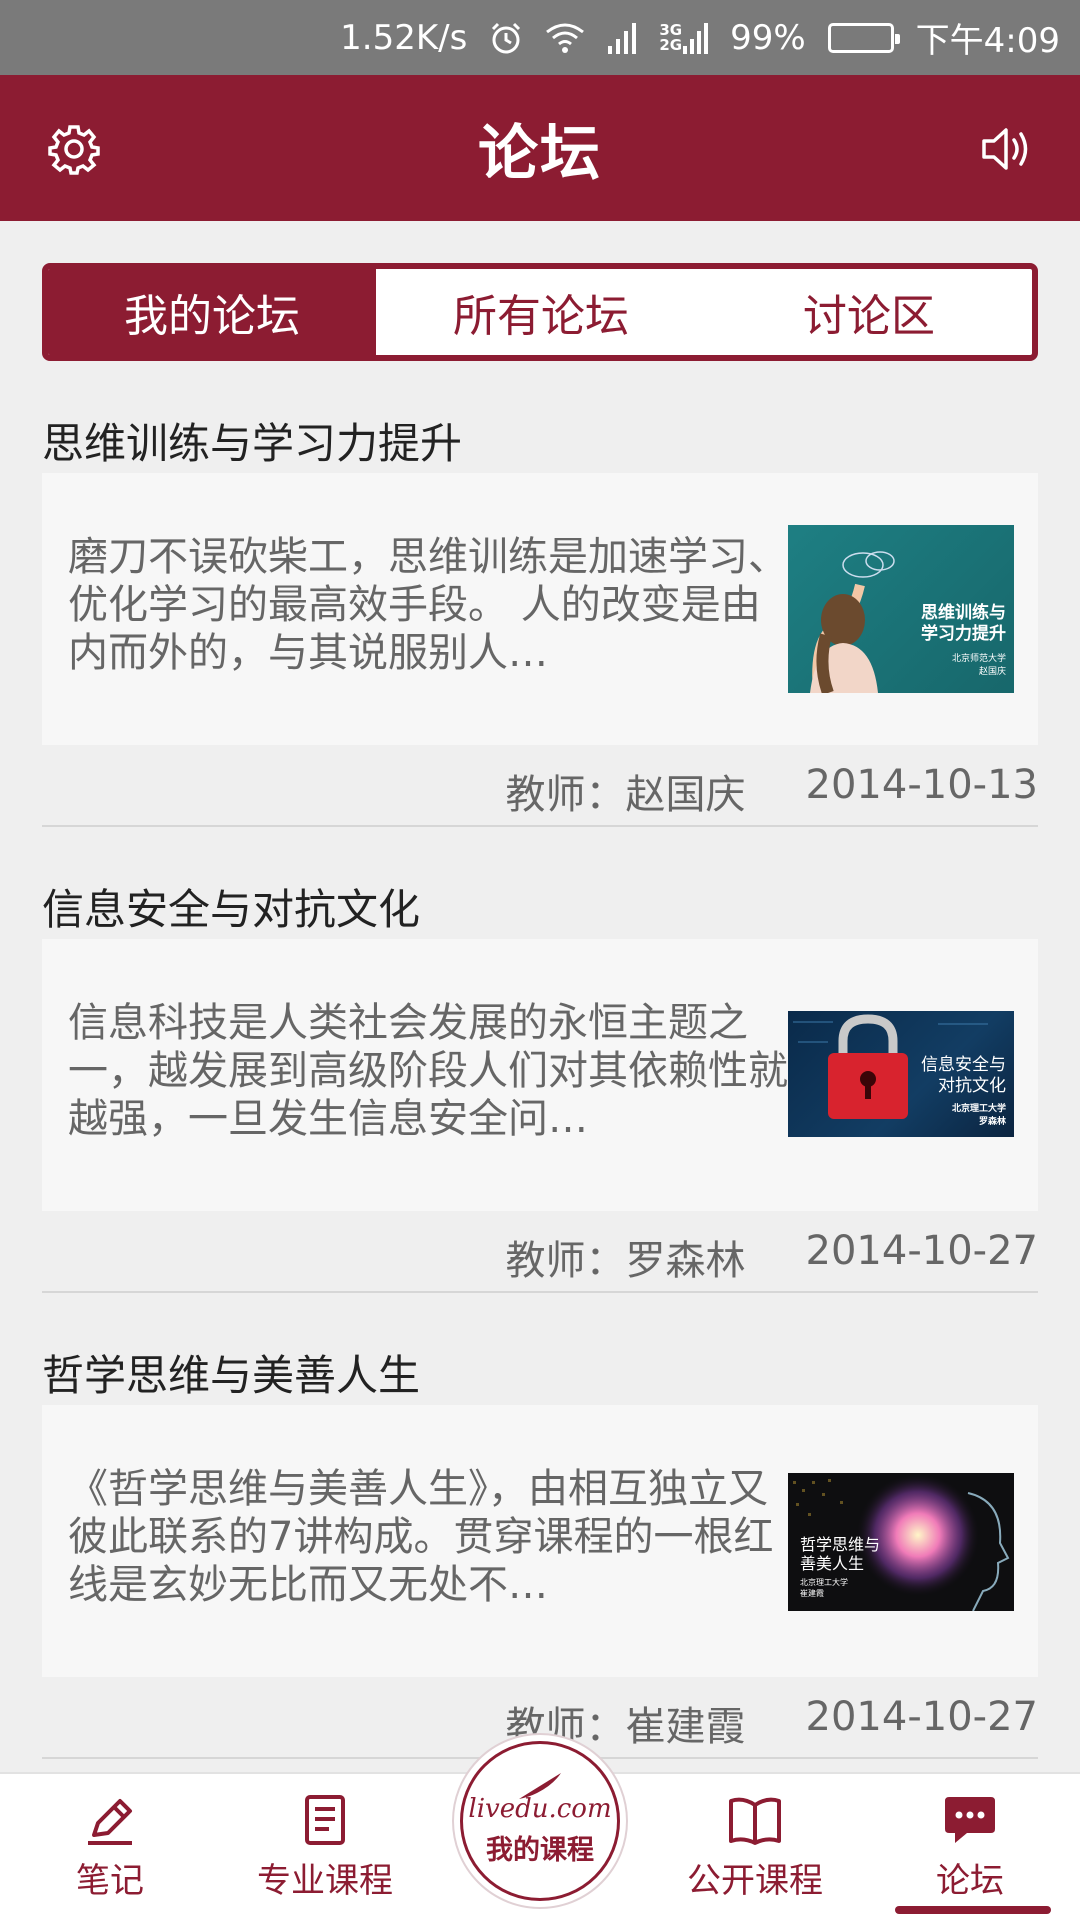 The height and width of the screenshot is (1920, 1080). What do you see at coordinates (972, 1086) in the screenshot?
I see `thumbnail-title-line: 对抗文化` at bounding box center [972, 1086].